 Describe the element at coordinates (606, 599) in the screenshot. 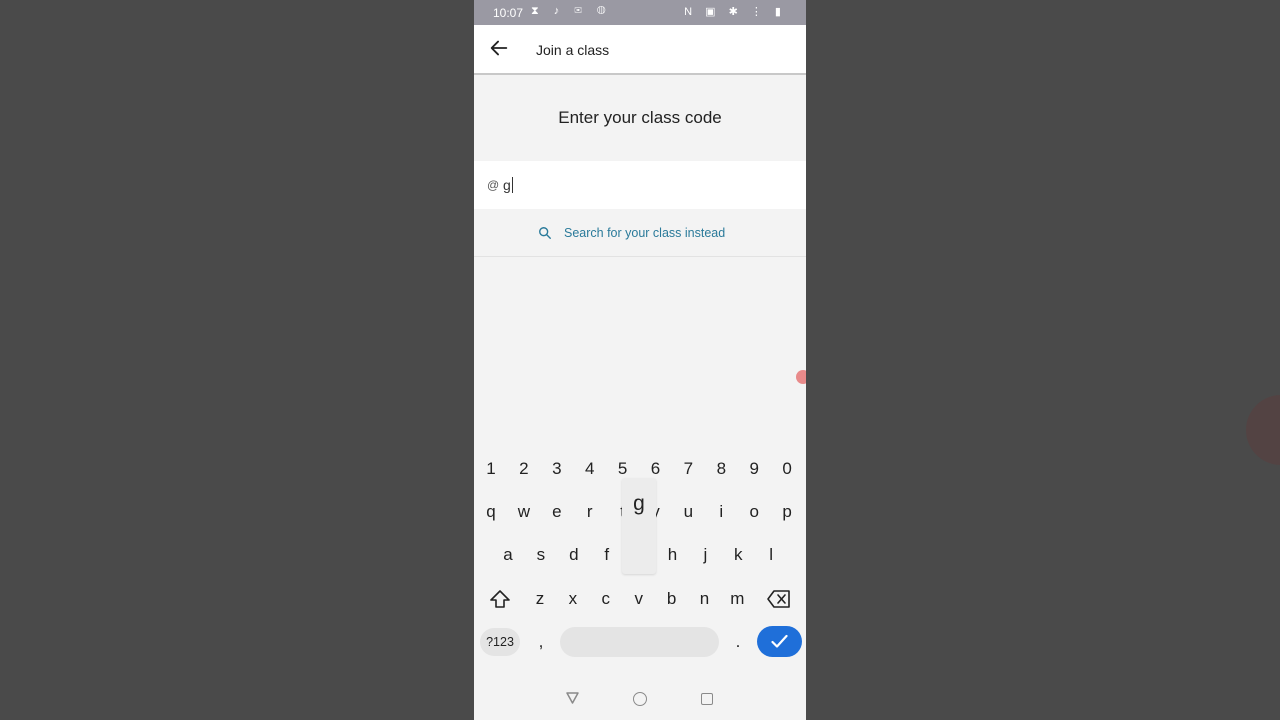

I see `key-c: c` at that location.